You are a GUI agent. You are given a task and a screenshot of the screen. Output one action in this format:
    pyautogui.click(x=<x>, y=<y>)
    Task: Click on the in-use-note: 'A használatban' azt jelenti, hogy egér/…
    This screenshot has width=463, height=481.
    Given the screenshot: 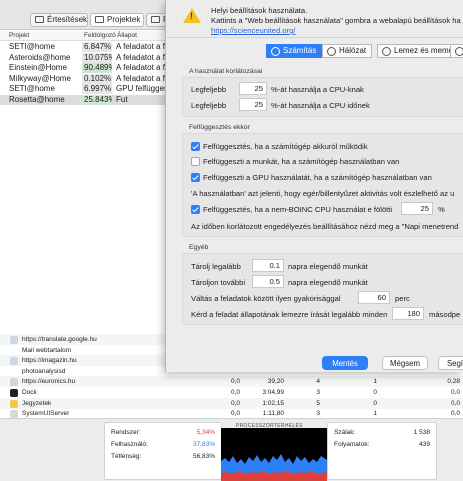 What is the action you would take?
    pyautogui.click(x=323, y=193)
    